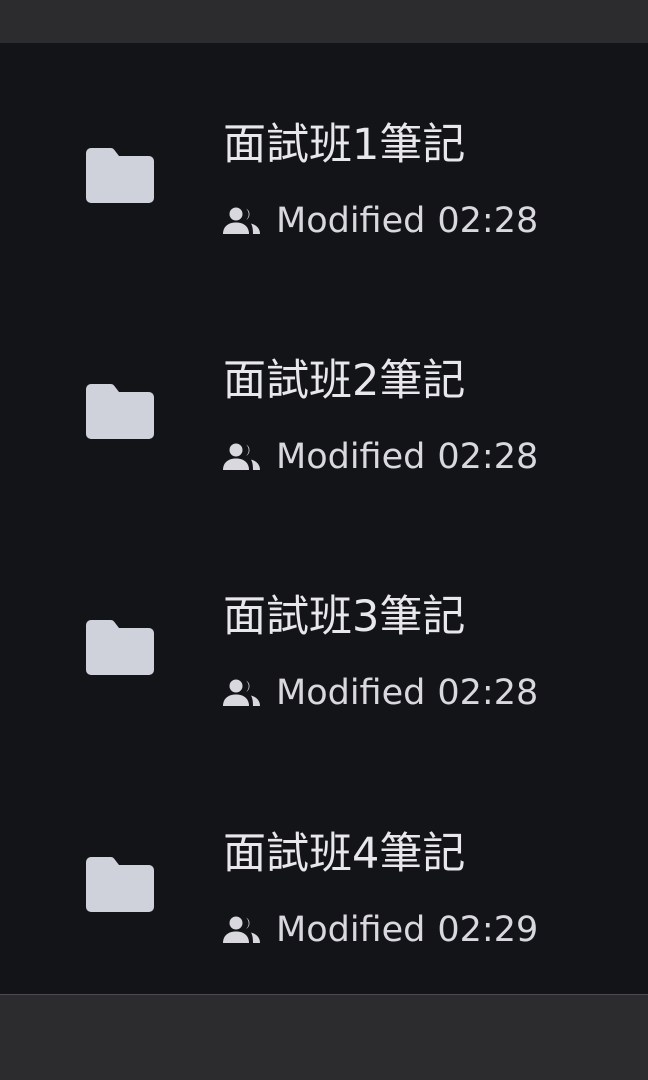 The height and width of the screenshot is (1080, 648). What do you see at coordinates (344, 145) in the screenshot?
I see `item-name: 面試班1筆記` at bounding box center [344, 145].